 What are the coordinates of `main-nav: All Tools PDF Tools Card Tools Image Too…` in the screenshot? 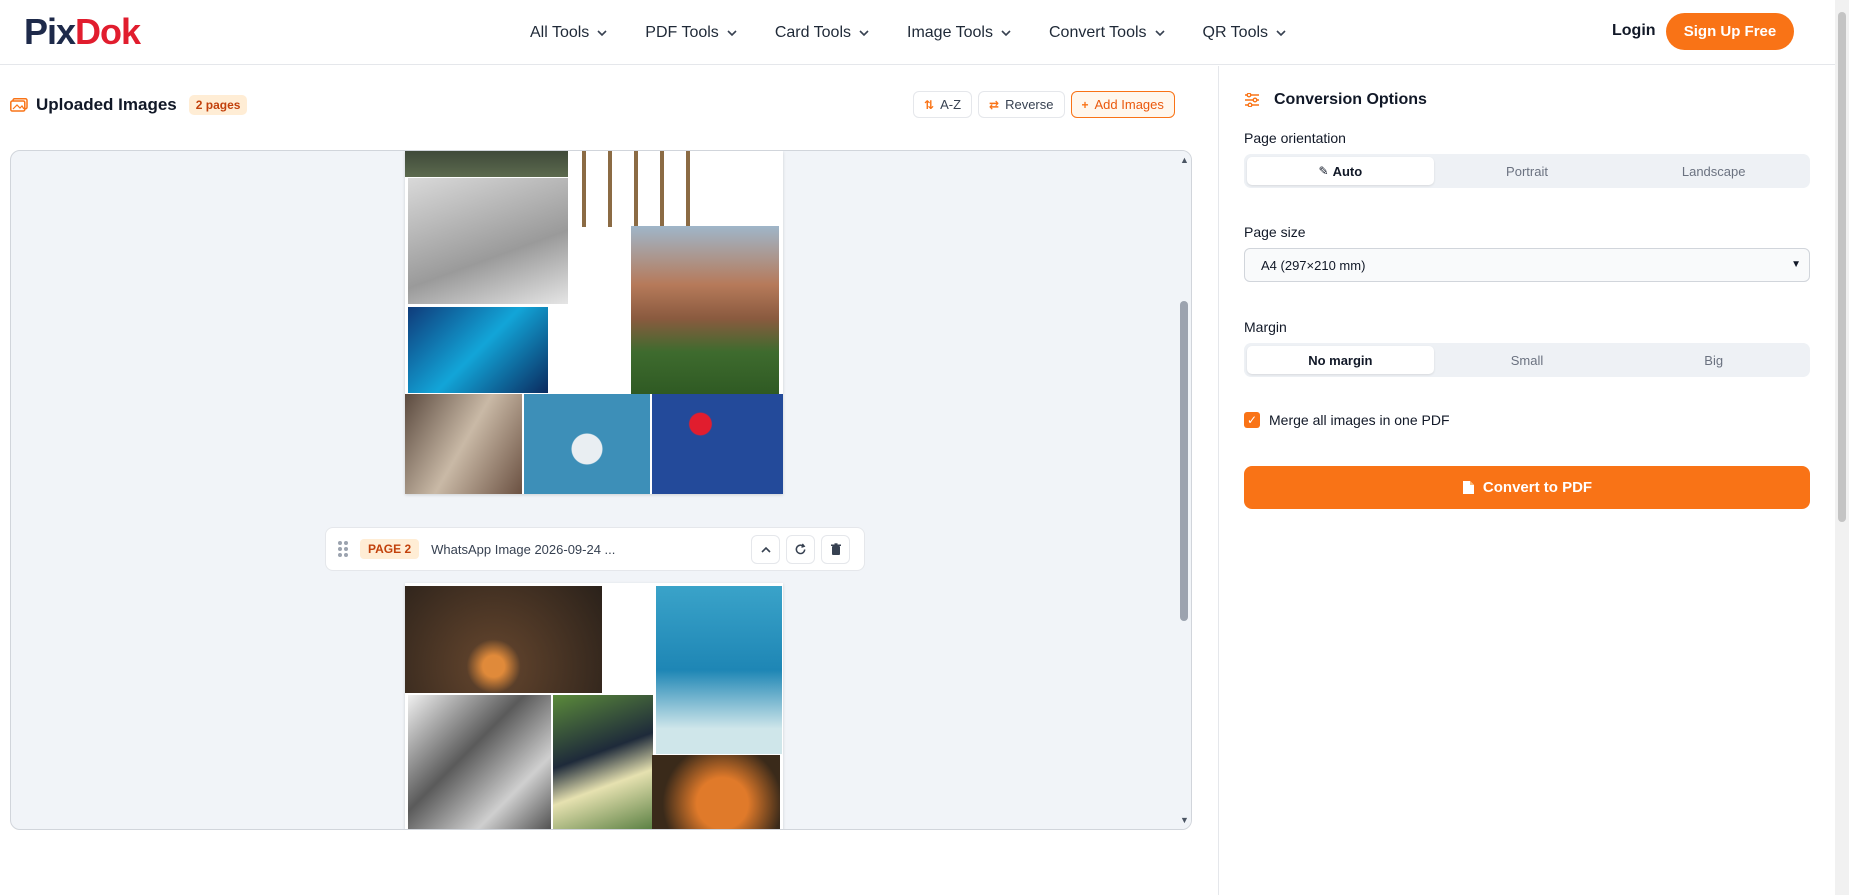 It's located at (927, 32).